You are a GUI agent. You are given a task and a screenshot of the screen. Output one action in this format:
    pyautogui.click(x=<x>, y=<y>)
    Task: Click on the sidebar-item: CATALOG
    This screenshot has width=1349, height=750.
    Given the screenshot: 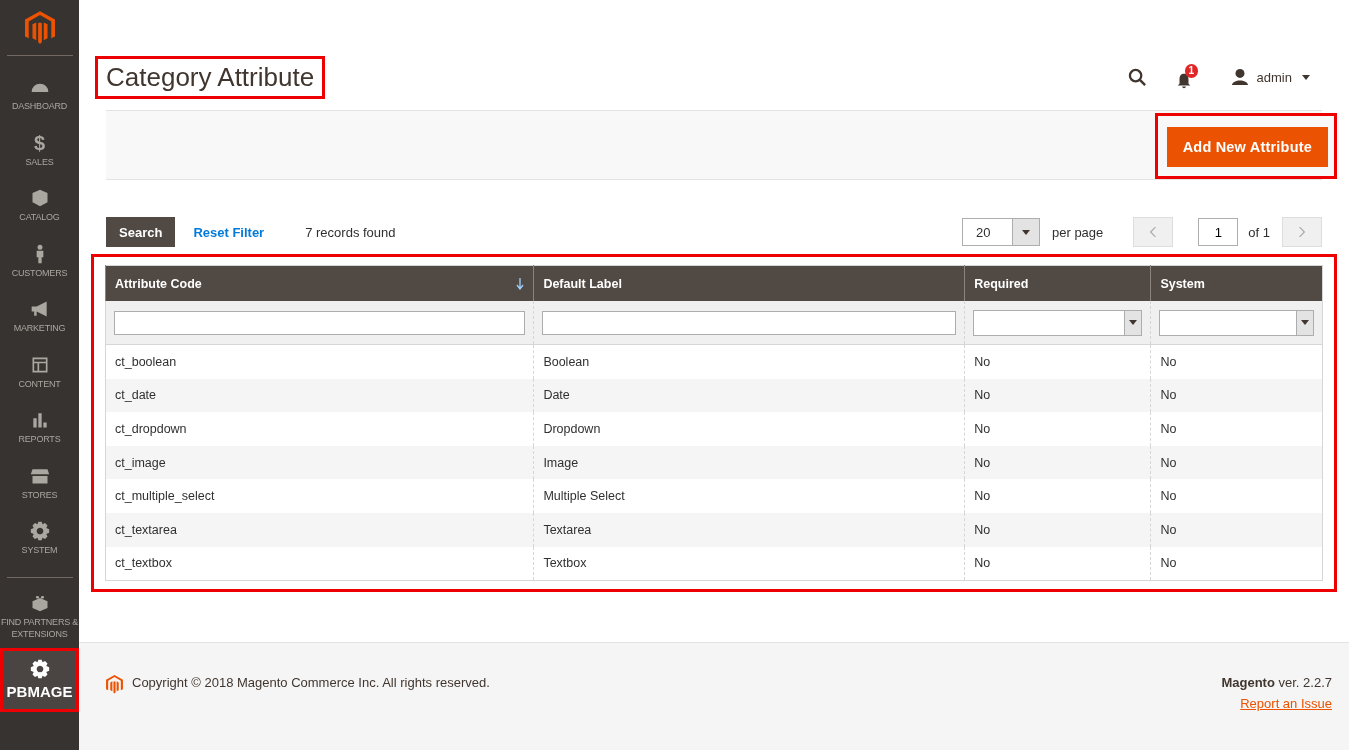 What is the action you would take?
    pyautogui.click(x=39, y=206)
    